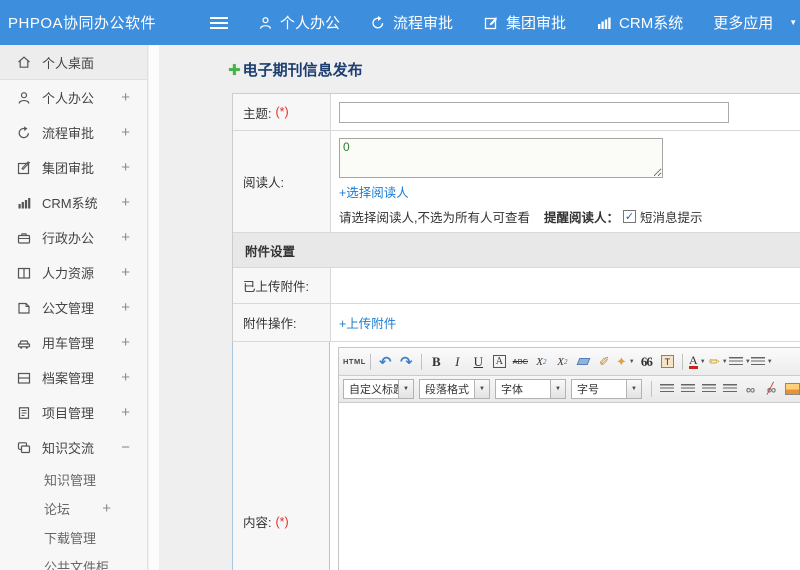 Image resolution: width=800 pixels, height=570 pixels. Describe the element at coordinates (569, 389) in the screenshot. I see `editor-toolbar-row2: 自定义标题 ▼ 段落格式 ▼ 字体 ▼` at that location.